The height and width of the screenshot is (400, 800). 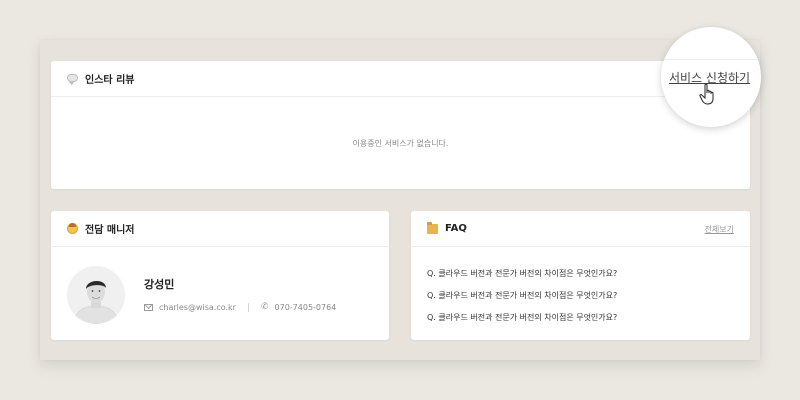 What do you see at coordinates (264, 307) in the screenshot?
I see `phone-icon: ✆` at bounding box center [264, 307].